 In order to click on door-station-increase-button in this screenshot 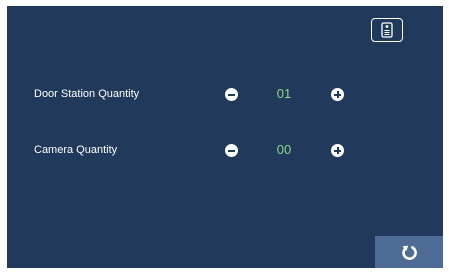, I will do `click(337, 94)`.